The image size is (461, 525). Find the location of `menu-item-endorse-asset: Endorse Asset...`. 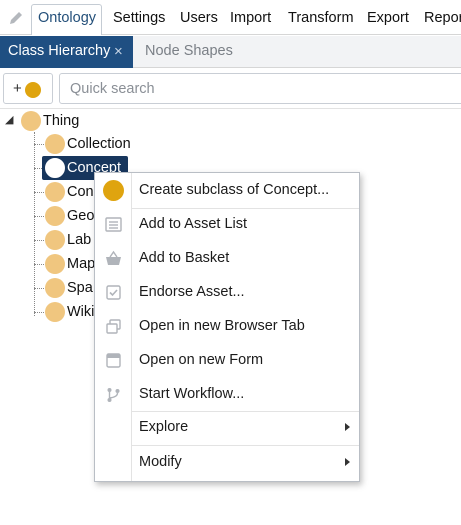

menu-item-endorse-asset: Endorse Asset... is located at coordinates (227, 292).